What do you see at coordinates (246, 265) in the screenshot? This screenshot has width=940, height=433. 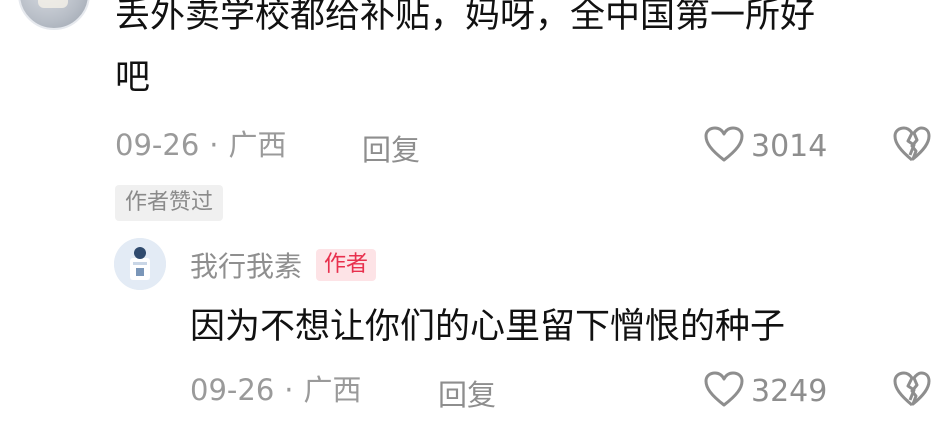 I see `reply-username: 我行我素` at bounding box center [246, 265].